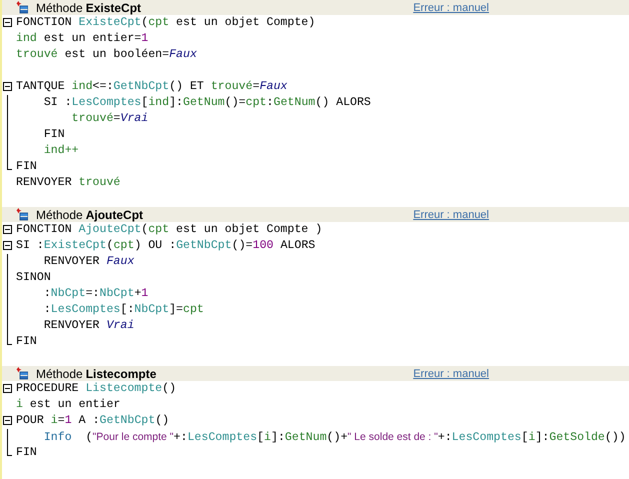 This screenshot has height=479, width=629. Describe the element at coordinates (334, 438) in the screenshot. I see `code-line: Info ("Pour le compte "+:LesComptes[i]:GetNum()+" Le solde est de : "+:LesComptes[i]:GetSolde())` at that location.